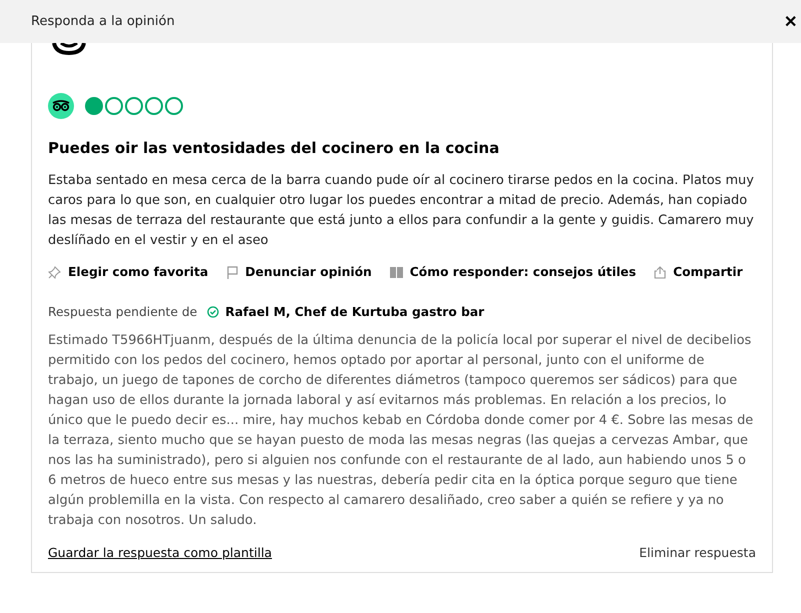  Describe the element at coordinates (103, 21) in the screenshot. I see `dialog-title: Responda a la opinión` at that location.